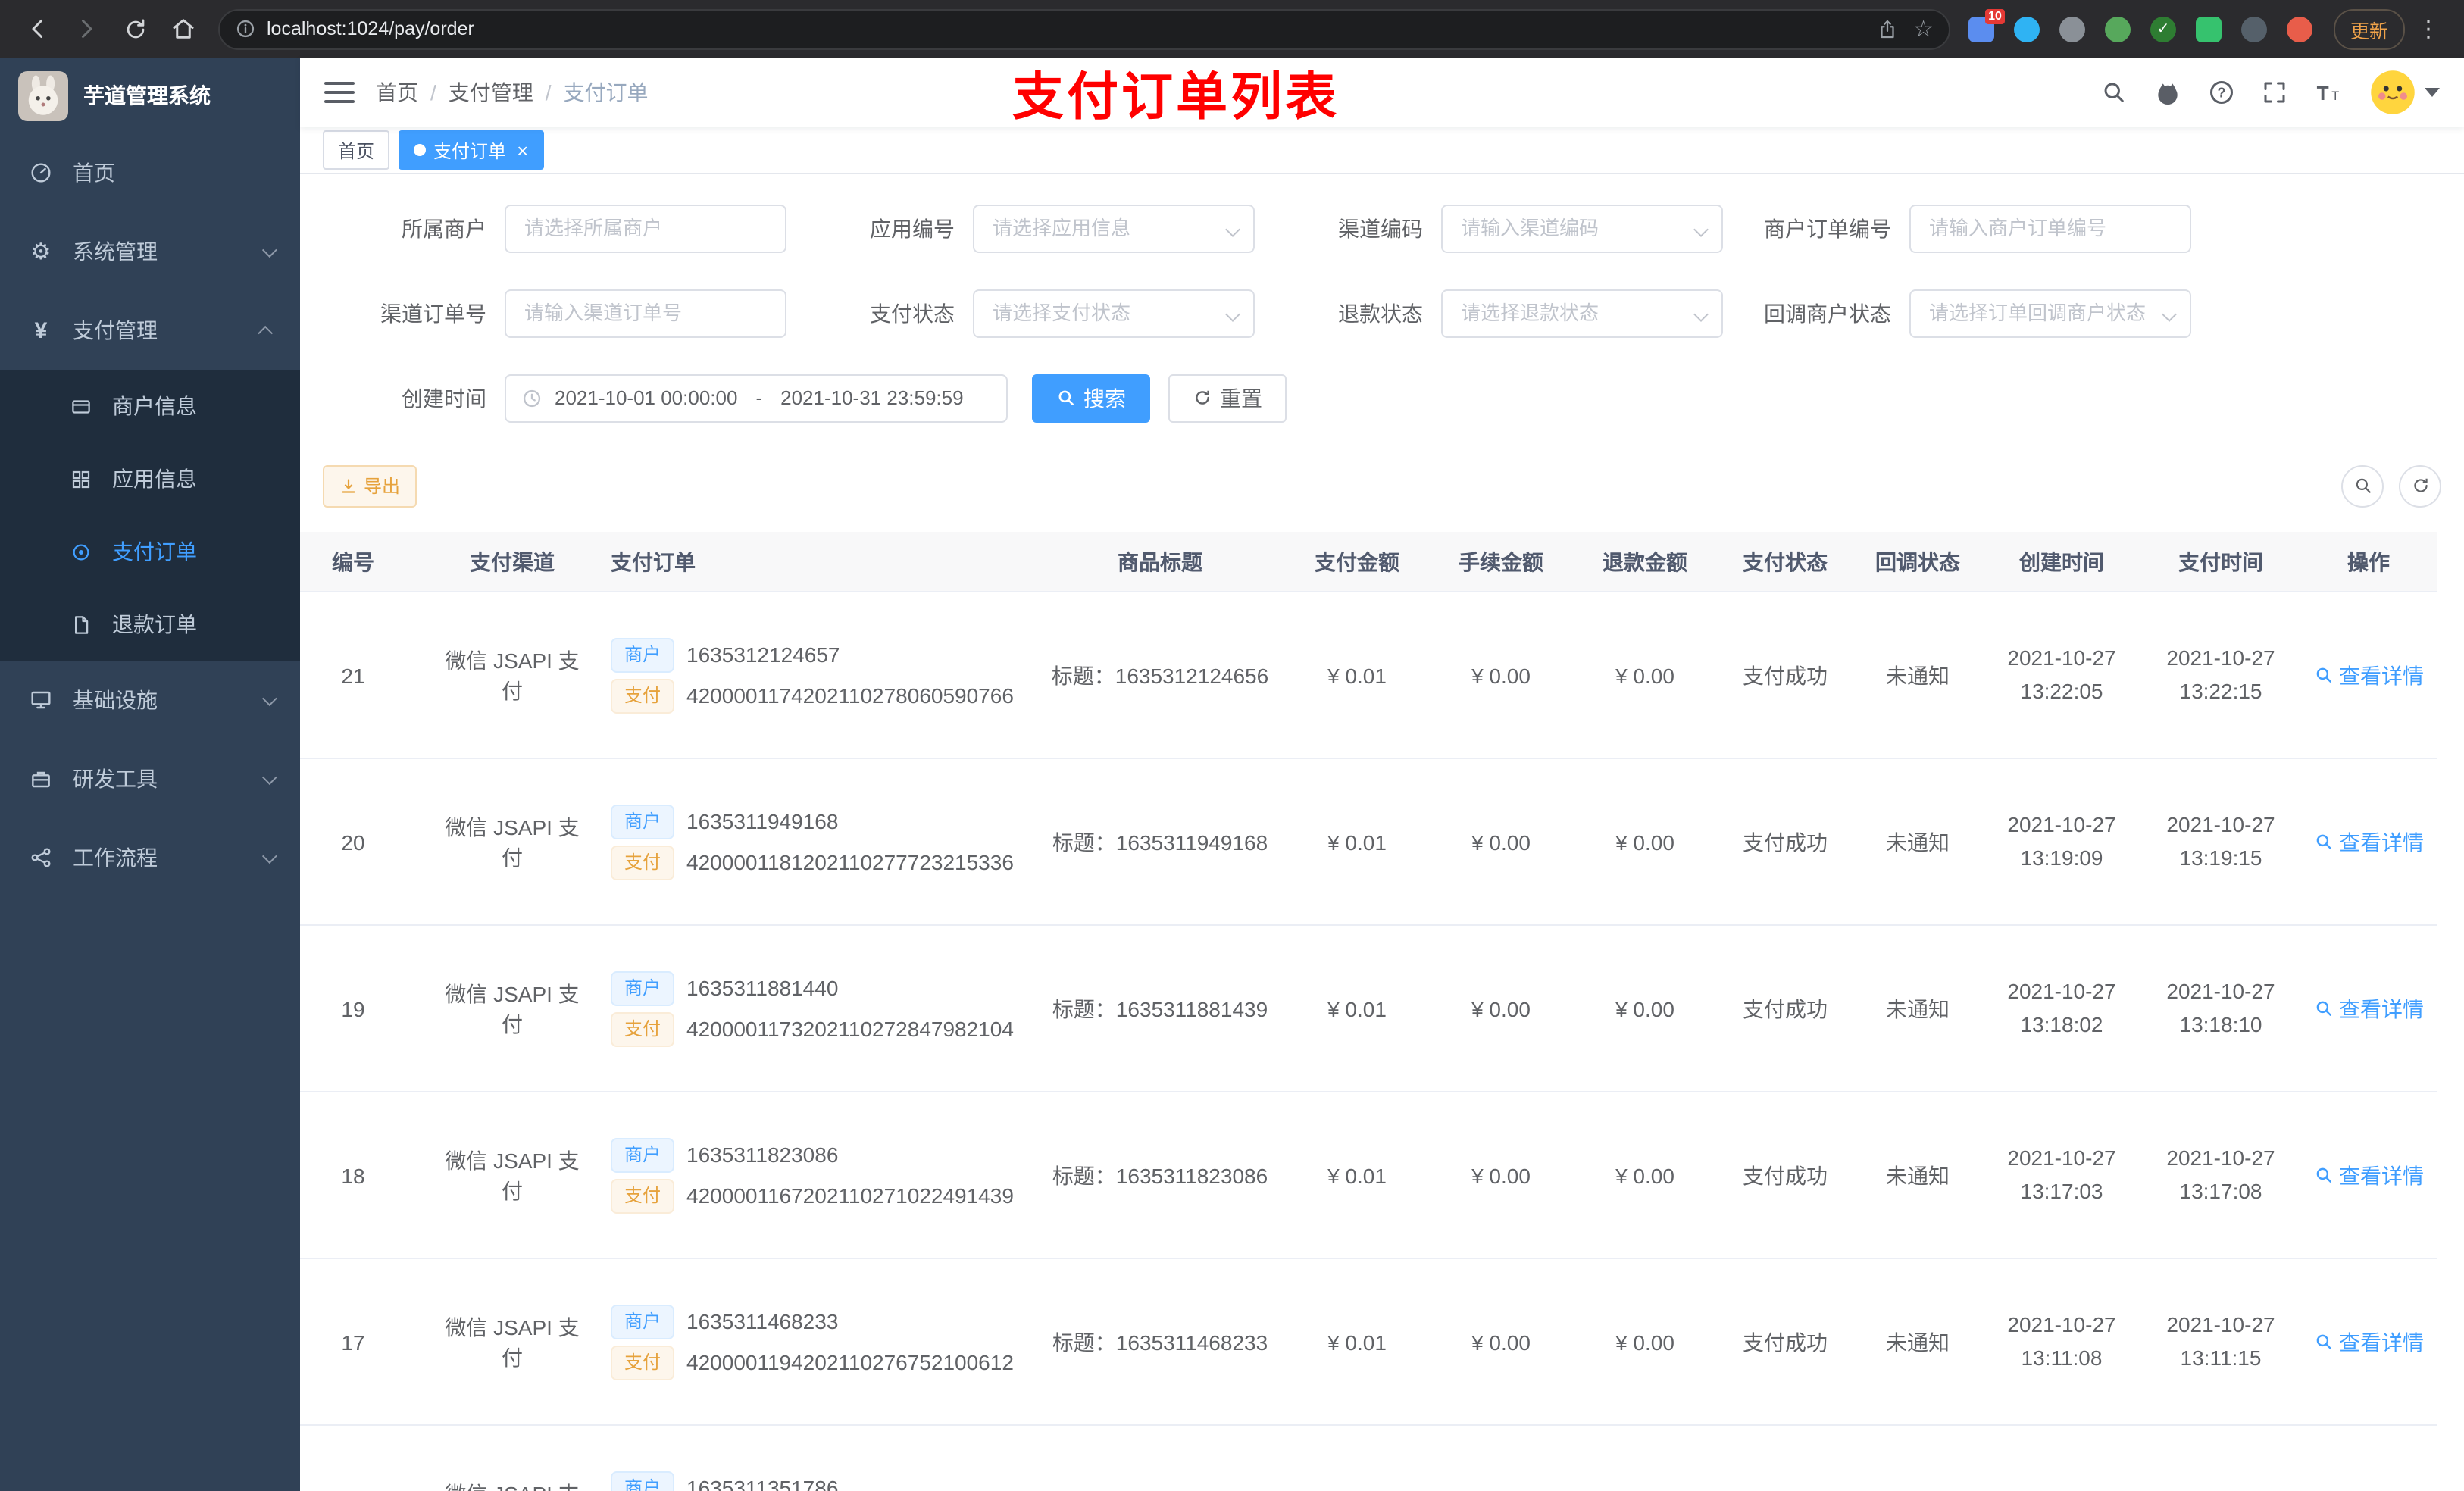  What do you see at coordinates (2428, 28) in the screenshot?
I see `browser-menu-icon: ⋮` at bounding box center [2428, 28].